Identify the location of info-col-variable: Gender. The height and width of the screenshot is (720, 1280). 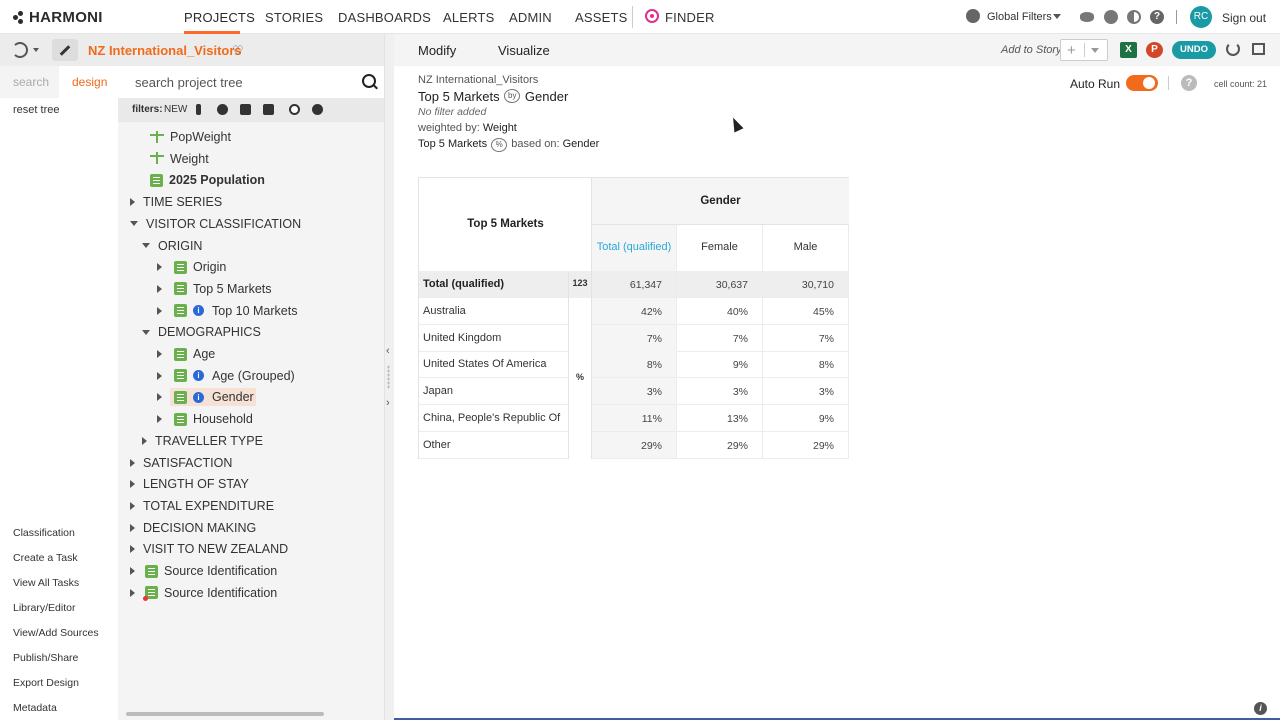
(546, 96).